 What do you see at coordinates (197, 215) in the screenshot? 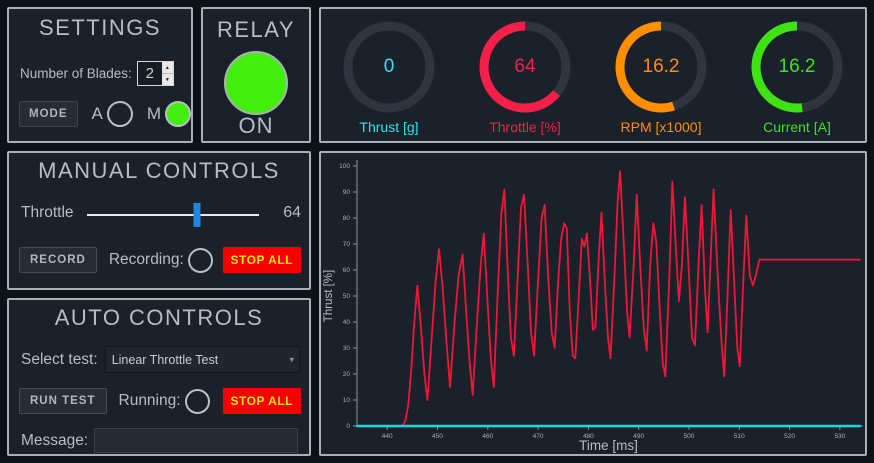
I see `slider-handle` at bounding box center [197, 215].